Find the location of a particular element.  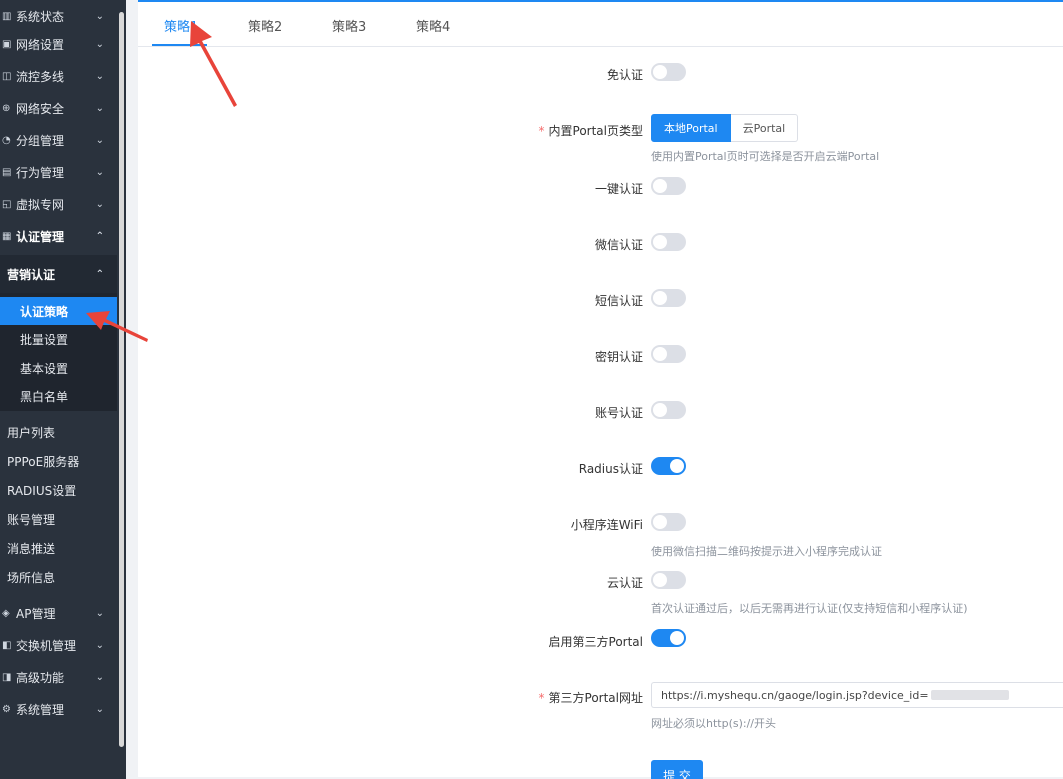

wechat-auth-switch is located at coordinates (668, 242).